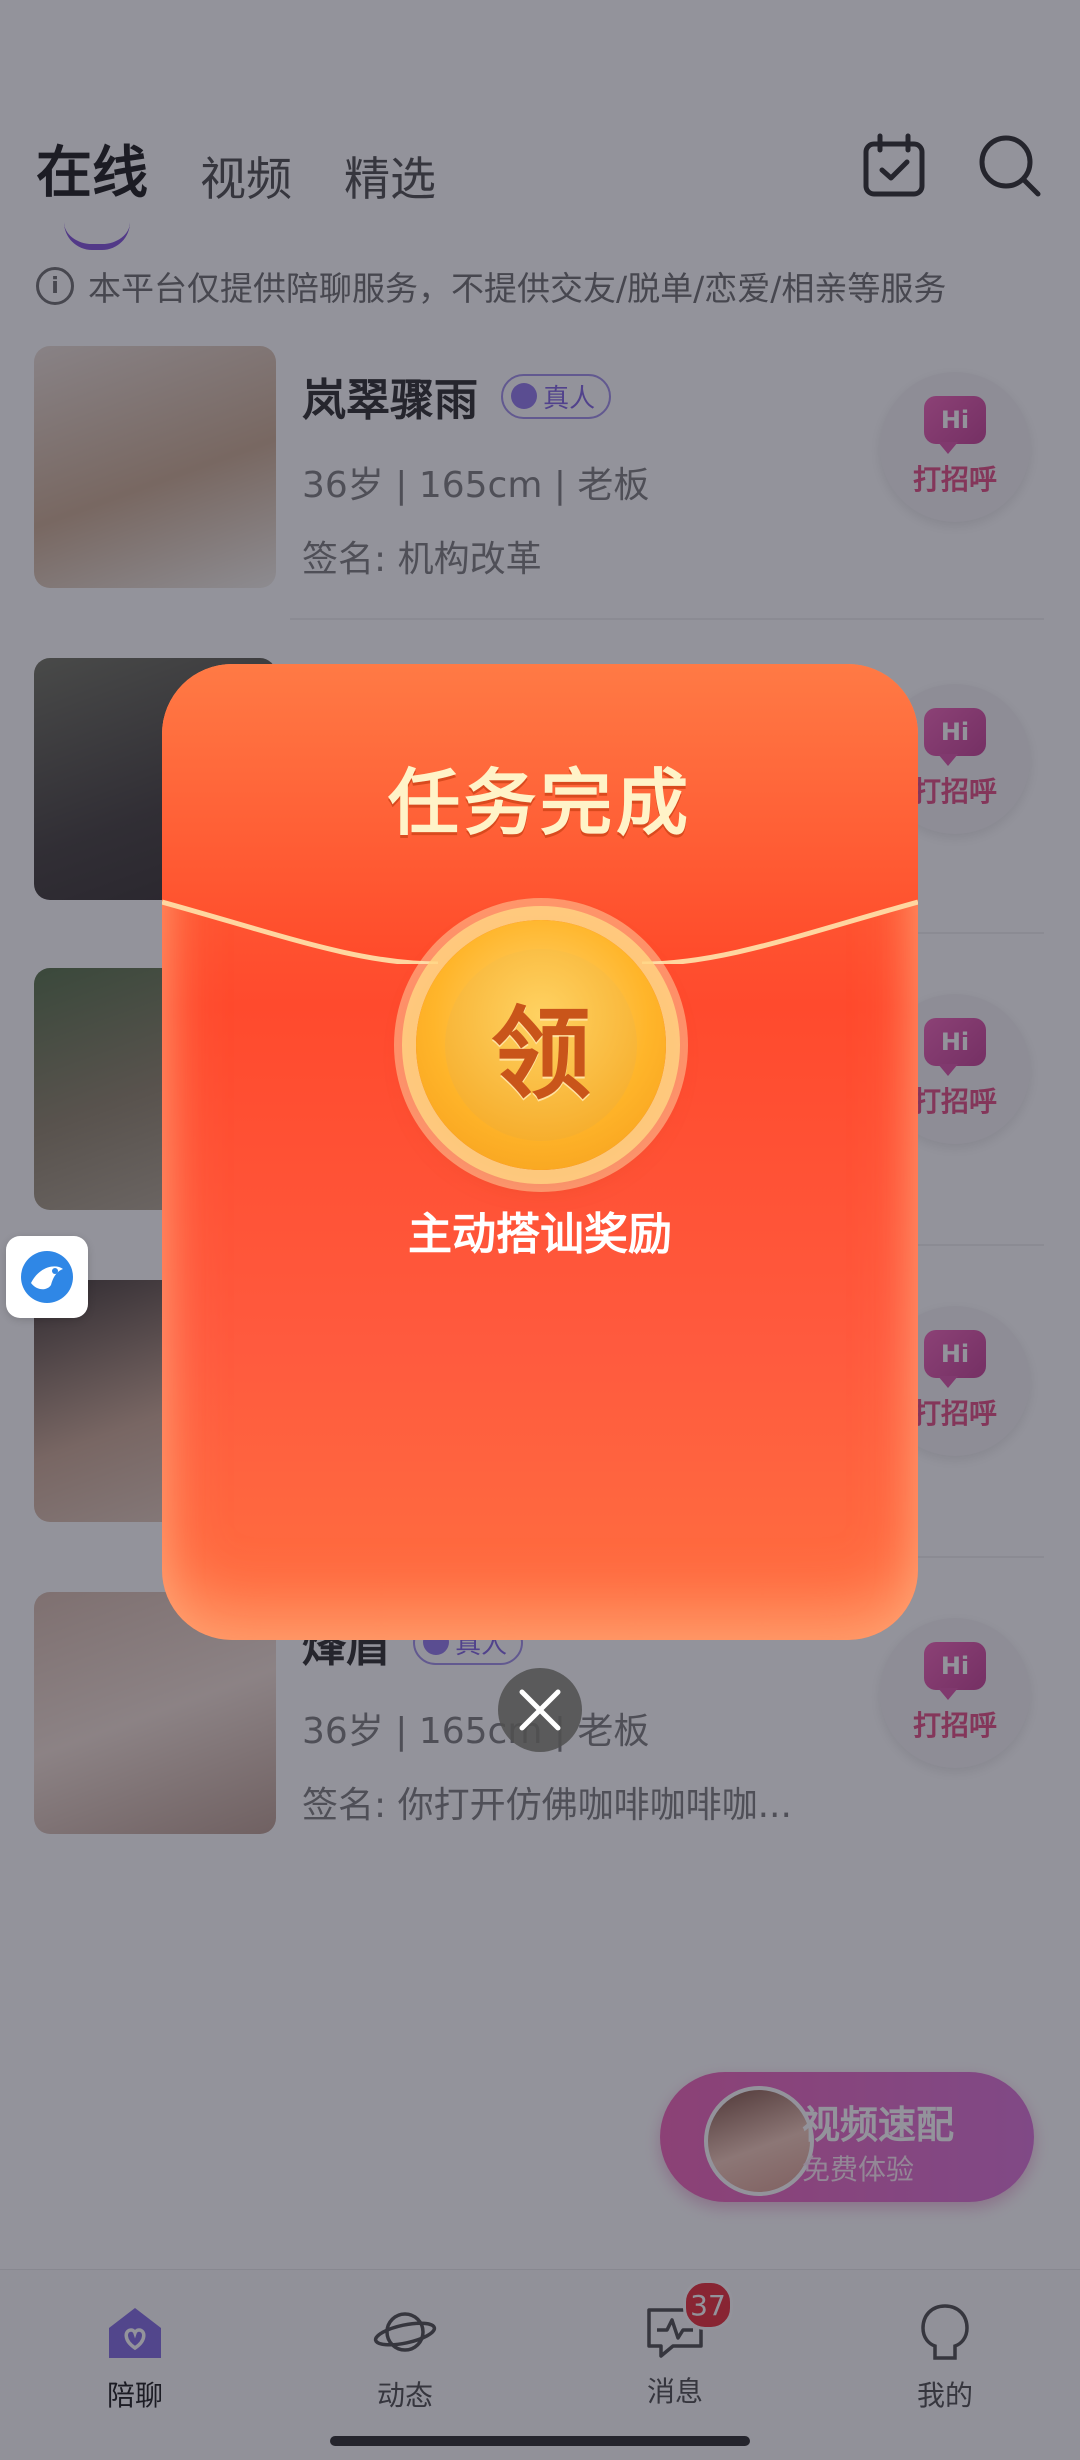  Describe the element at coordinates (540, 1234) in the screenshot. I see `reward-subtitle: 主动搭讪奖励` at that location.